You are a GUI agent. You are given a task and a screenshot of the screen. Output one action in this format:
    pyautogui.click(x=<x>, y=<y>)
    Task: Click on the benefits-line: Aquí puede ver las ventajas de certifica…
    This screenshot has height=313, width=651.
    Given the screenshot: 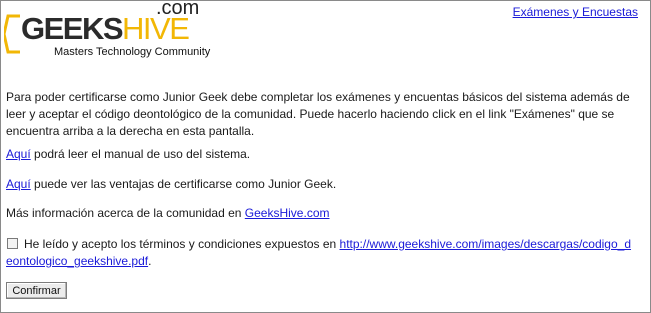 What is the action you would take?
    pyautogui.click(x=171, y=184)
    